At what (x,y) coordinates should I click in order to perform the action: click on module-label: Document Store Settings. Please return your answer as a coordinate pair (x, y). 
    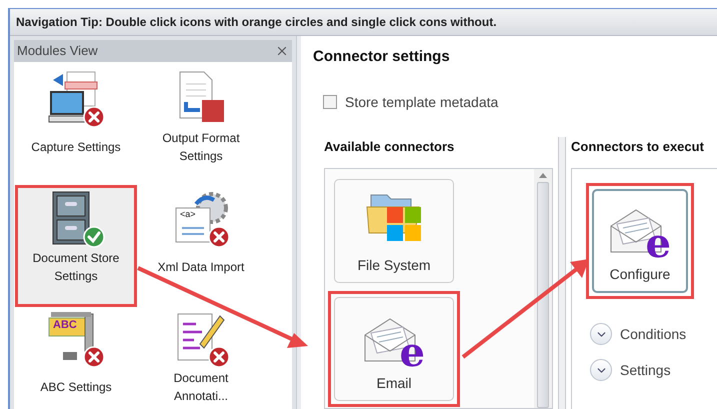
    Looking at the image, I should click on (76, 267).